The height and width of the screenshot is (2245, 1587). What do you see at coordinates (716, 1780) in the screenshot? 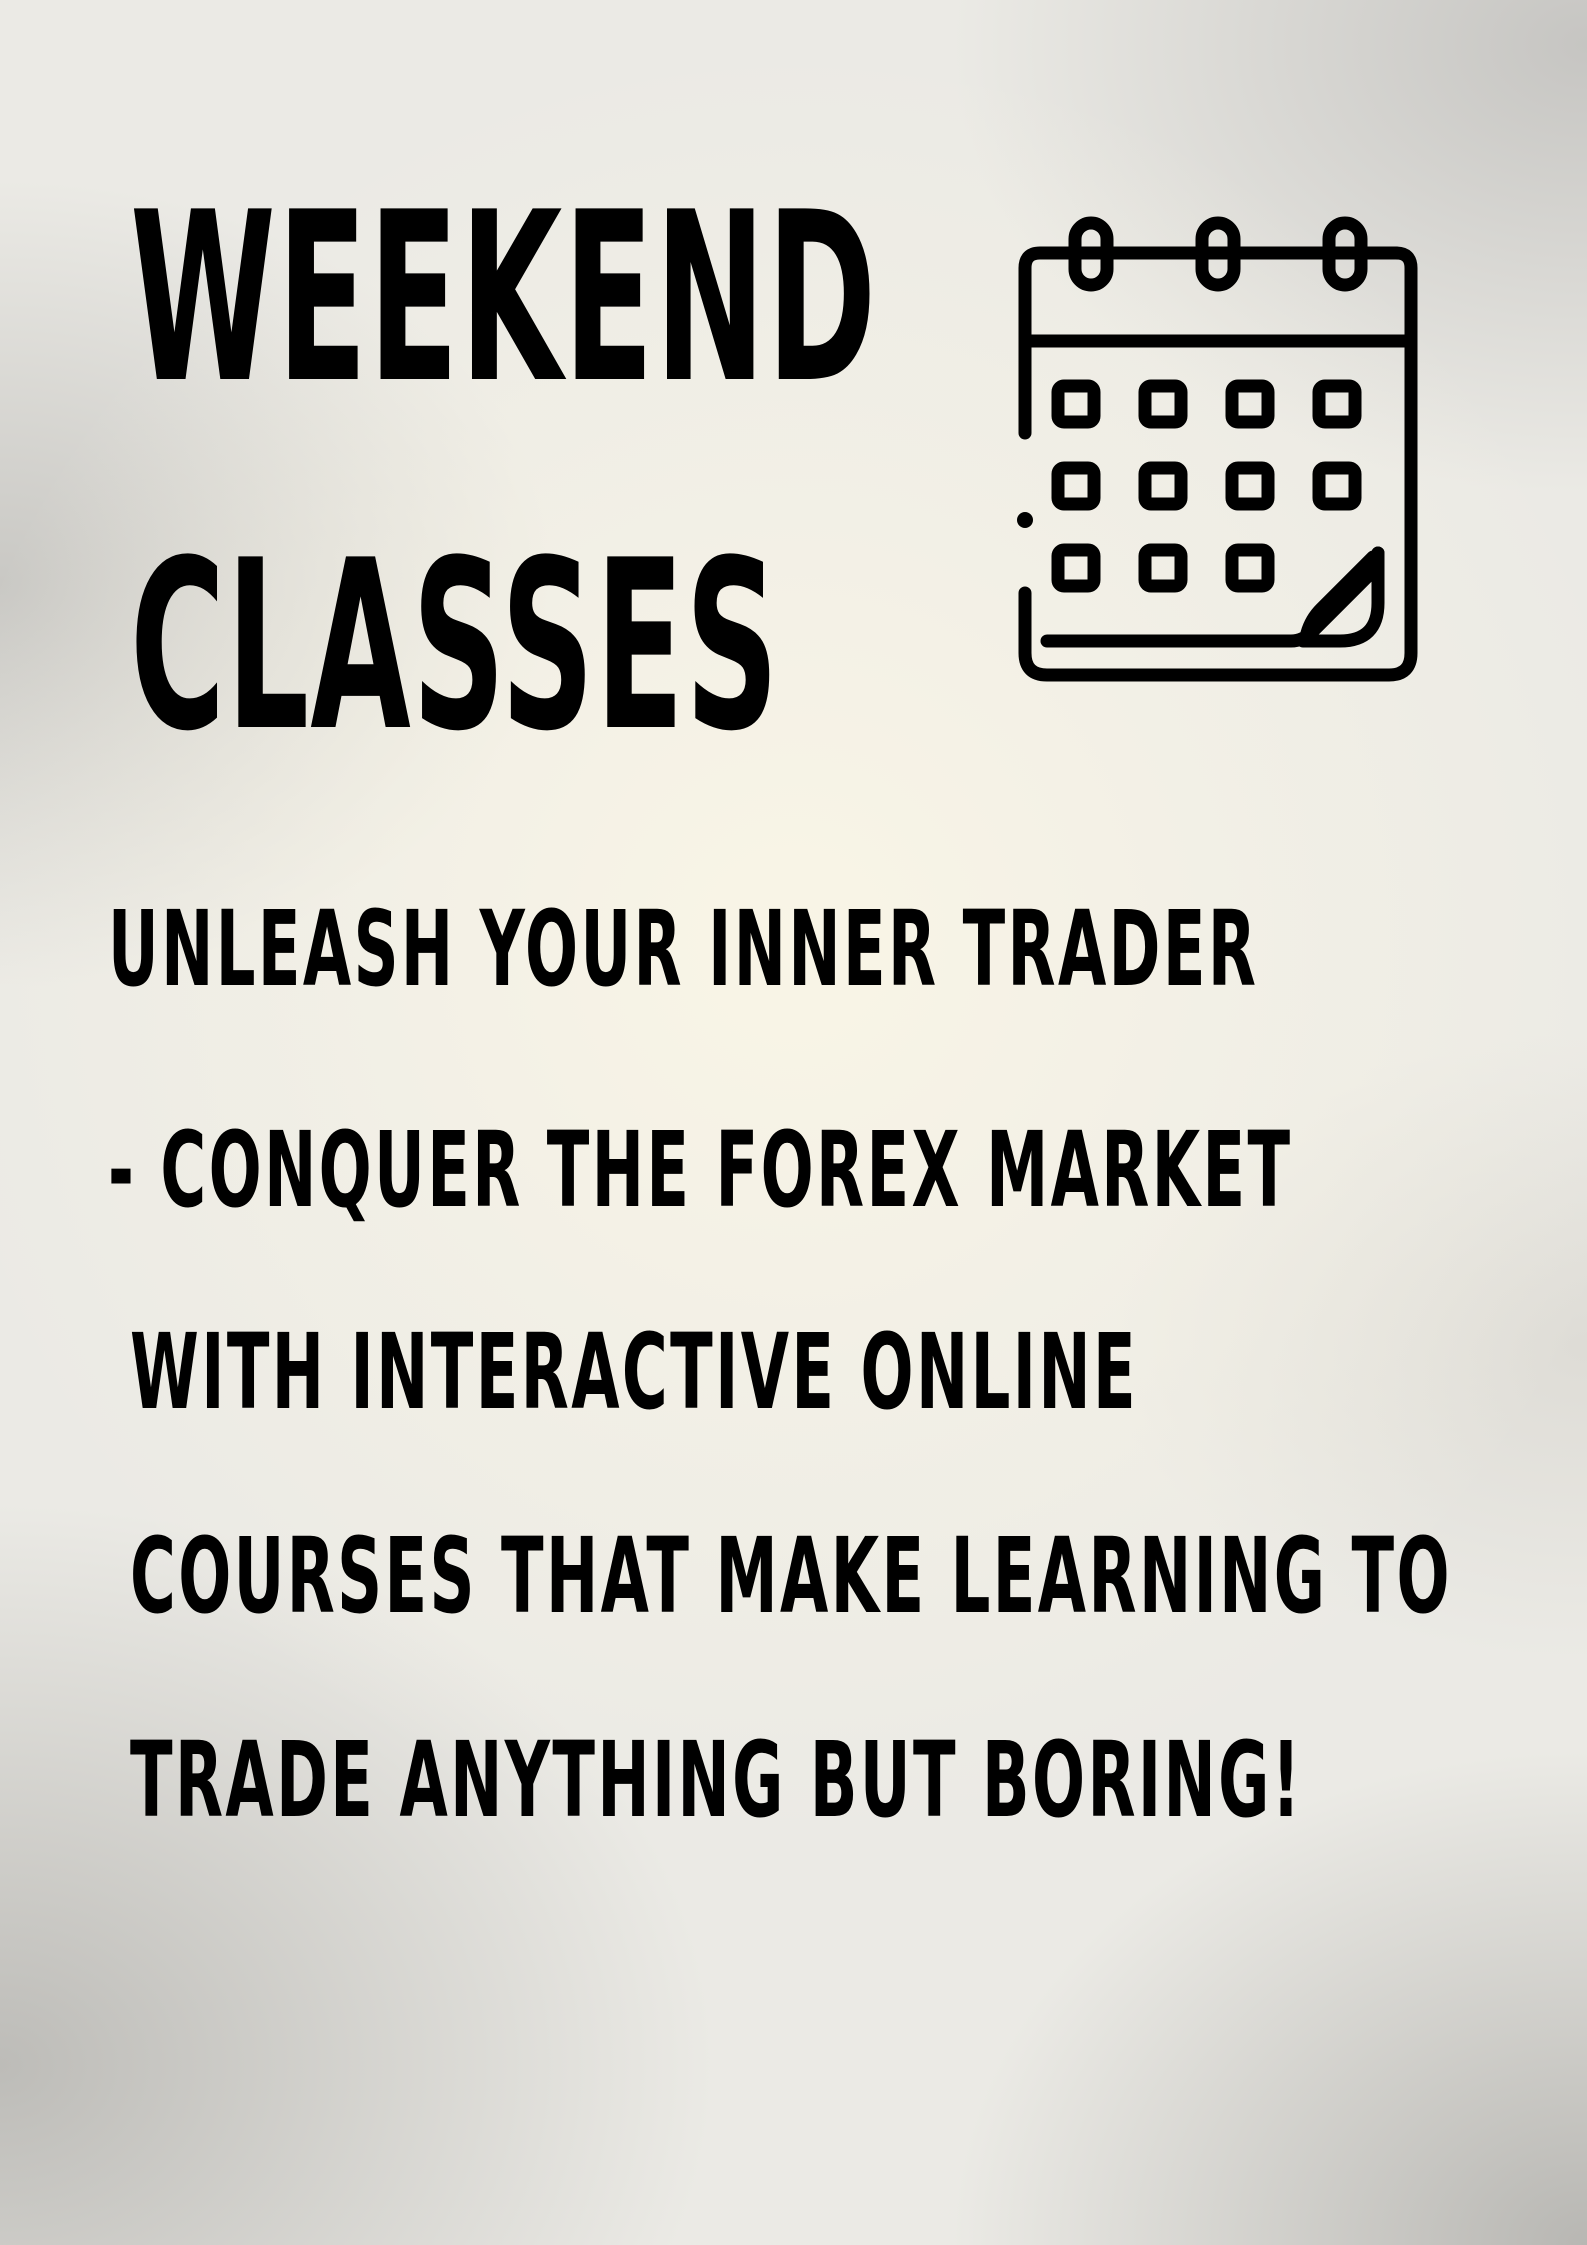
I see `body-line-5: TRADE ANYTHING BUT BORING!` at bounding box center [716, 1780].